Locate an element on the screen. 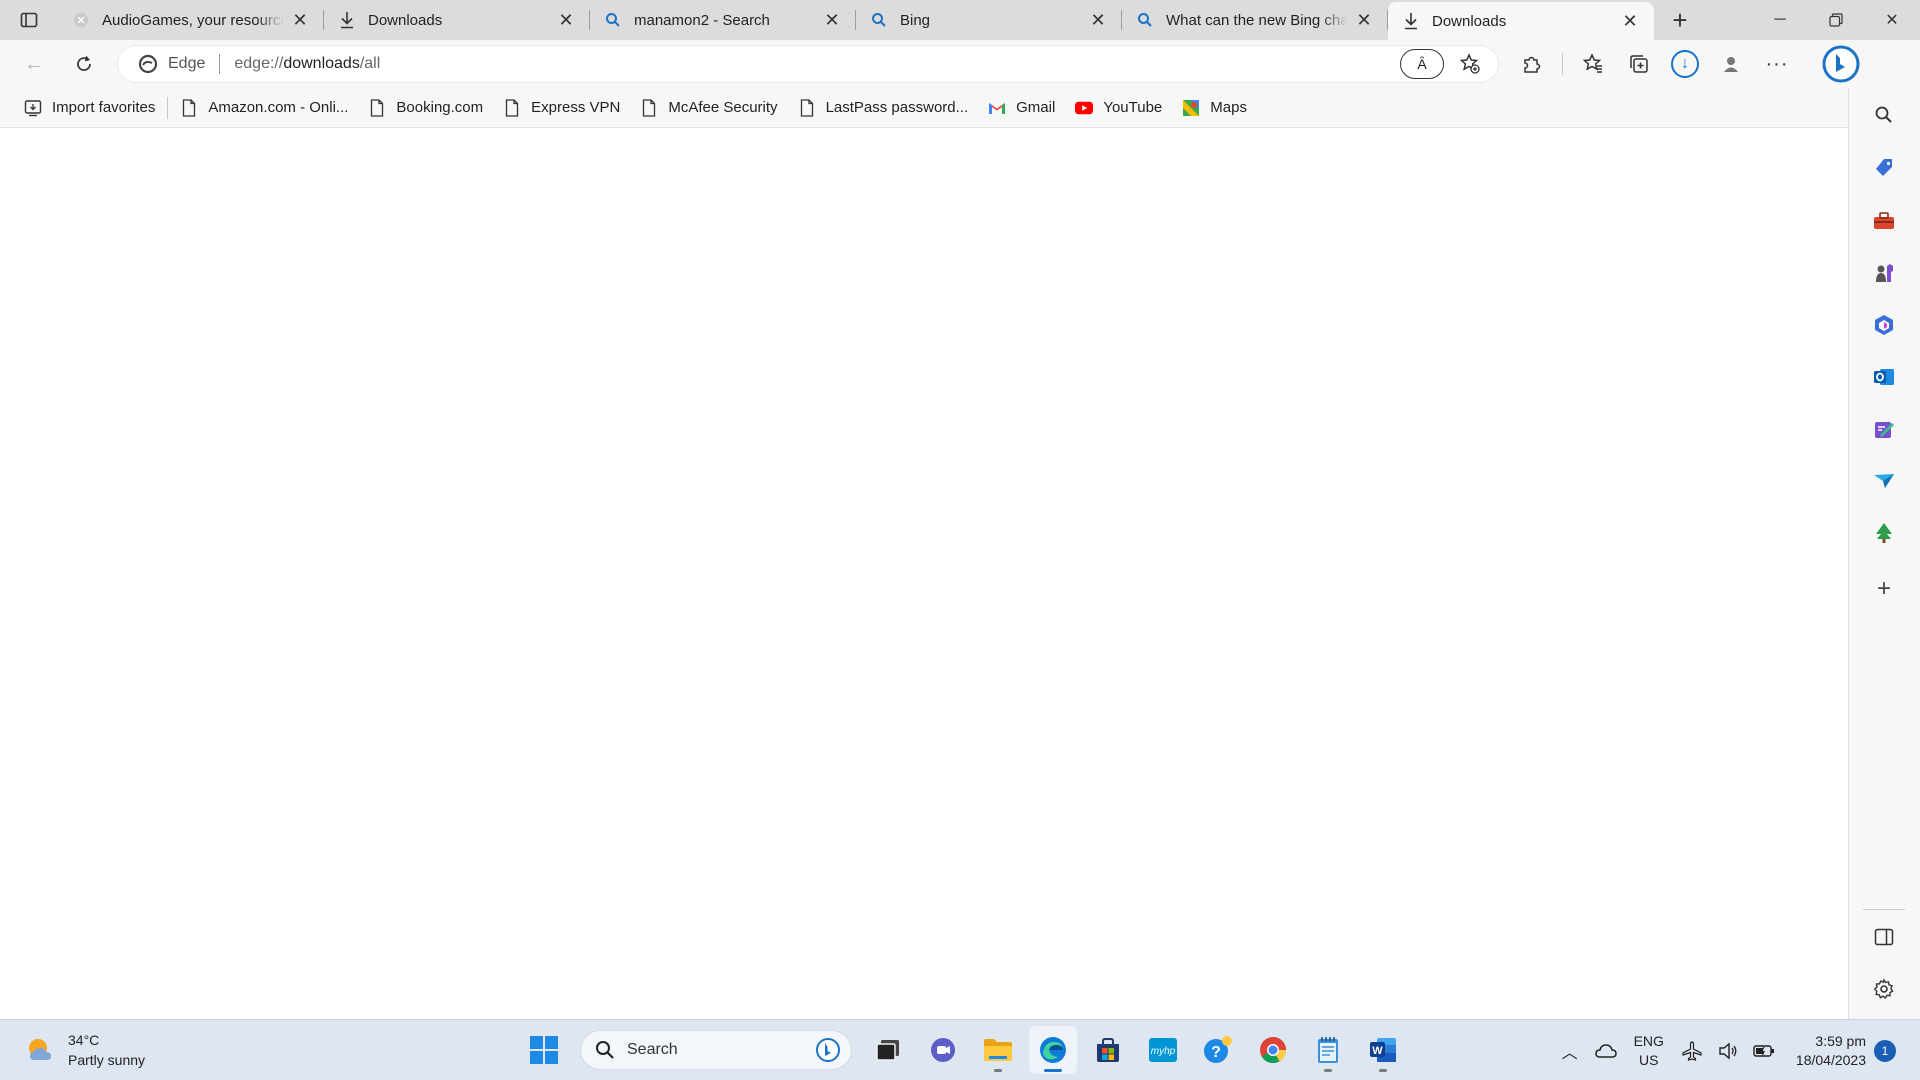 This screenshot has height=1080, width=1920. collections-icon is located at coordinates (1639, 64).